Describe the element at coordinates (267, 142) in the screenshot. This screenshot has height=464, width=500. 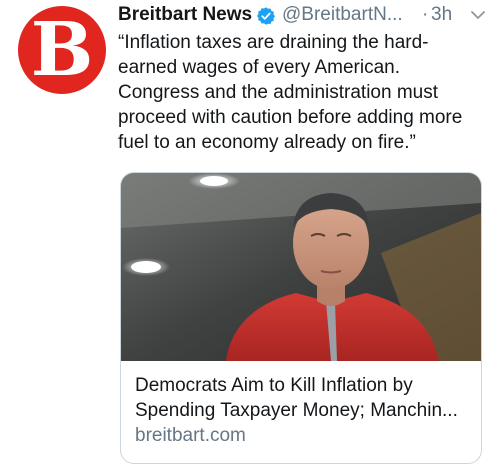
I see `tweet-text-line: fuel to an economy already on fire.”` at that location.